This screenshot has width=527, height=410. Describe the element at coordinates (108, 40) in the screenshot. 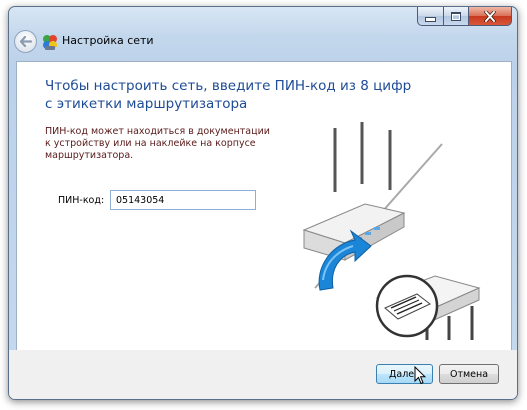

I see `window-title: Настройка сети` at that location.